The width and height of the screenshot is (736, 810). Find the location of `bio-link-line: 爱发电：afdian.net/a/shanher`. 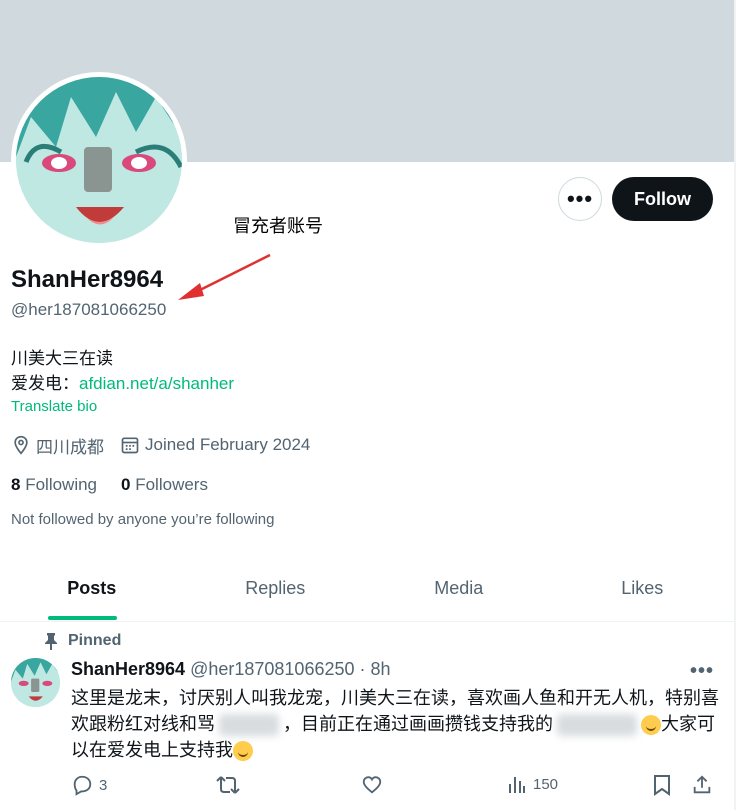

bio-link-line: 爱发电：afdian.net/a/shanher is located at coordinates (122, 381).